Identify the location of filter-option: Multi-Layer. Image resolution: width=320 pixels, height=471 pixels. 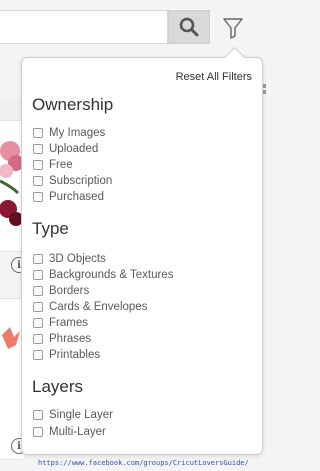
(69, 432).